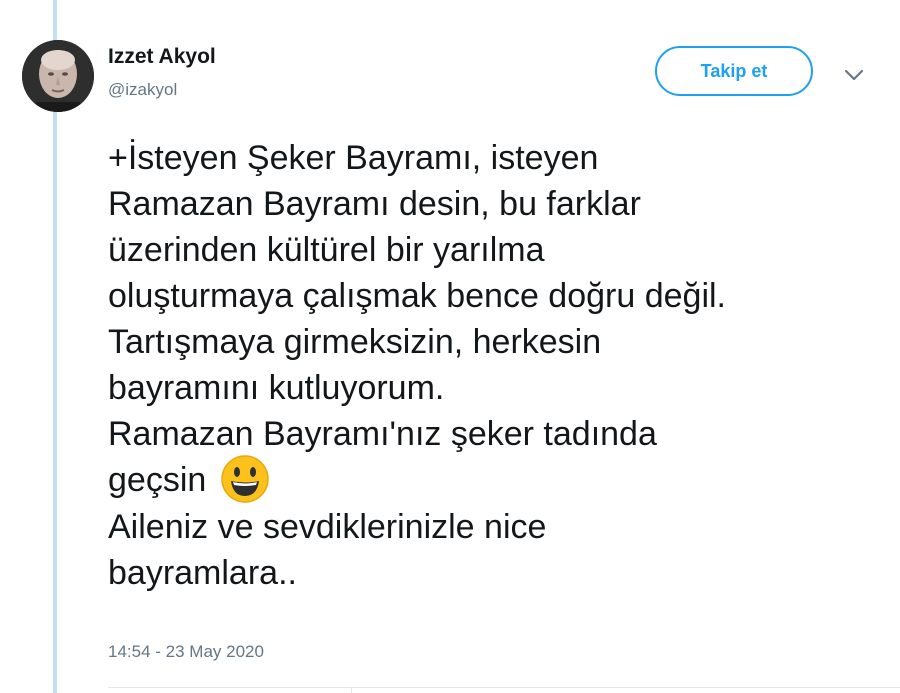 The height and width of the screenshot is (693, 900). What do you see at coordinates (503, 479) in the screenshot?
I see `tweet-text-line-with-emoji: geçsin` at bounding box center [503, 479].